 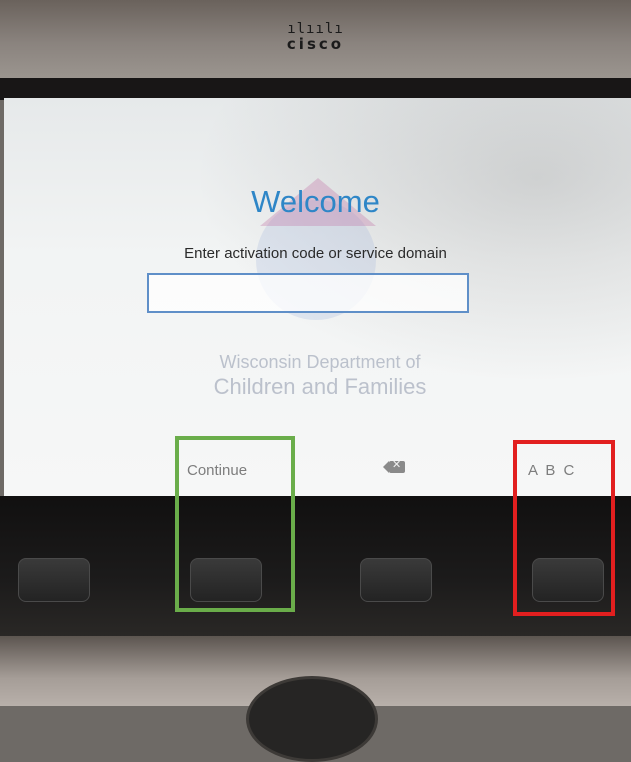 I want to click on cisco-logo-text: cisco, so click(x=315, y=44).